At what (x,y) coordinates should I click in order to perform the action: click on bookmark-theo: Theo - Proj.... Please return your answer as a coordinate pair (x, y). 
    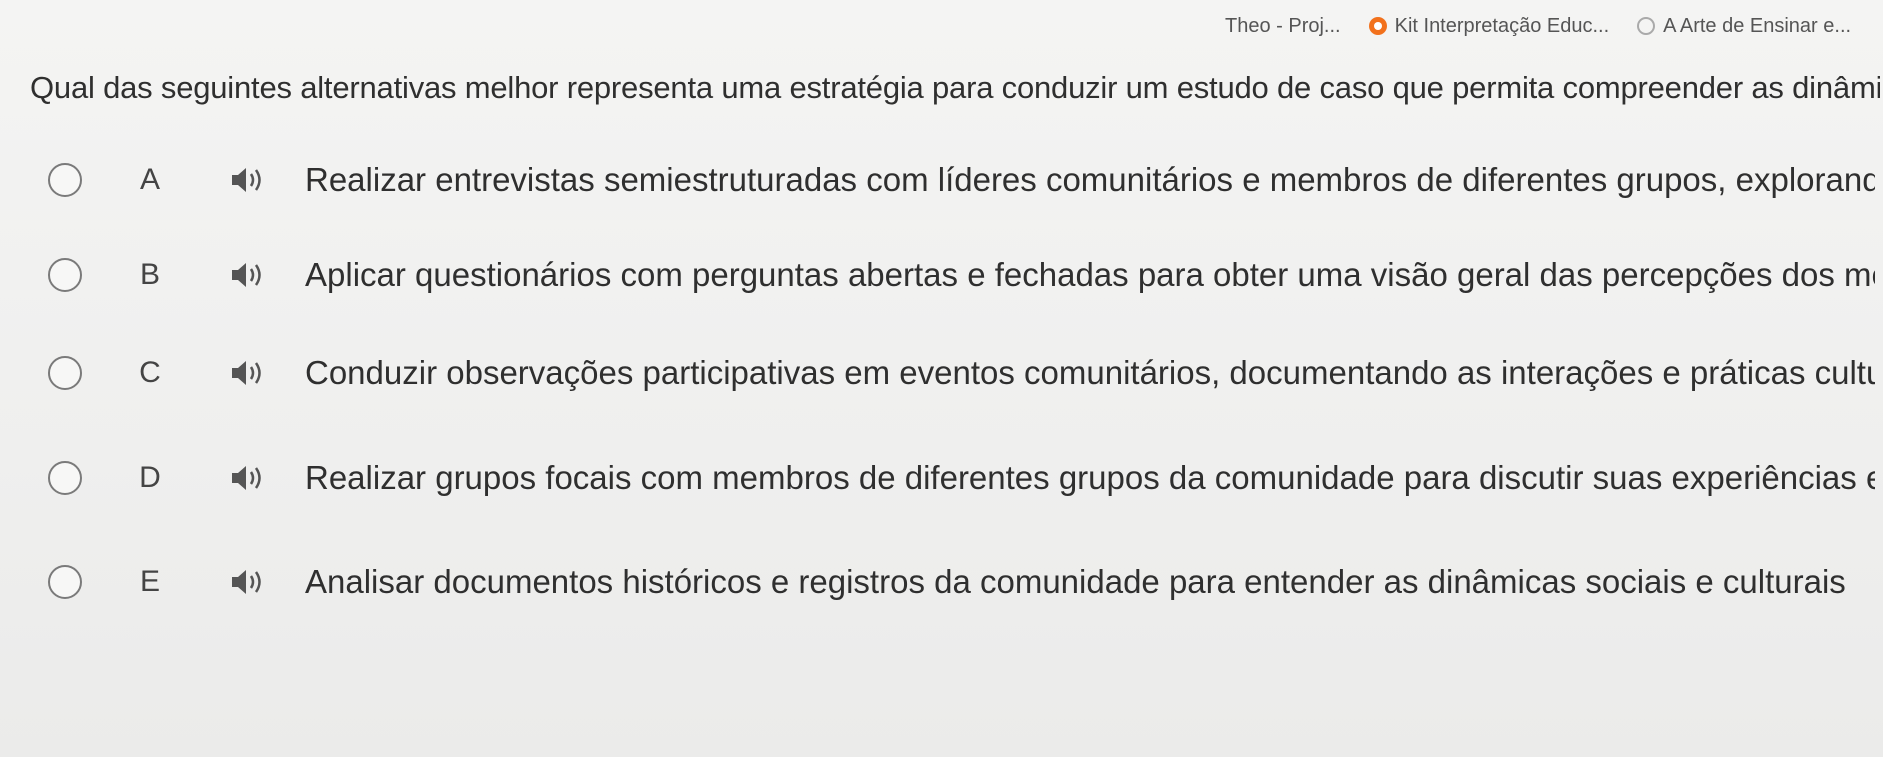
    Looking at the image, I should click on (1283, 26).